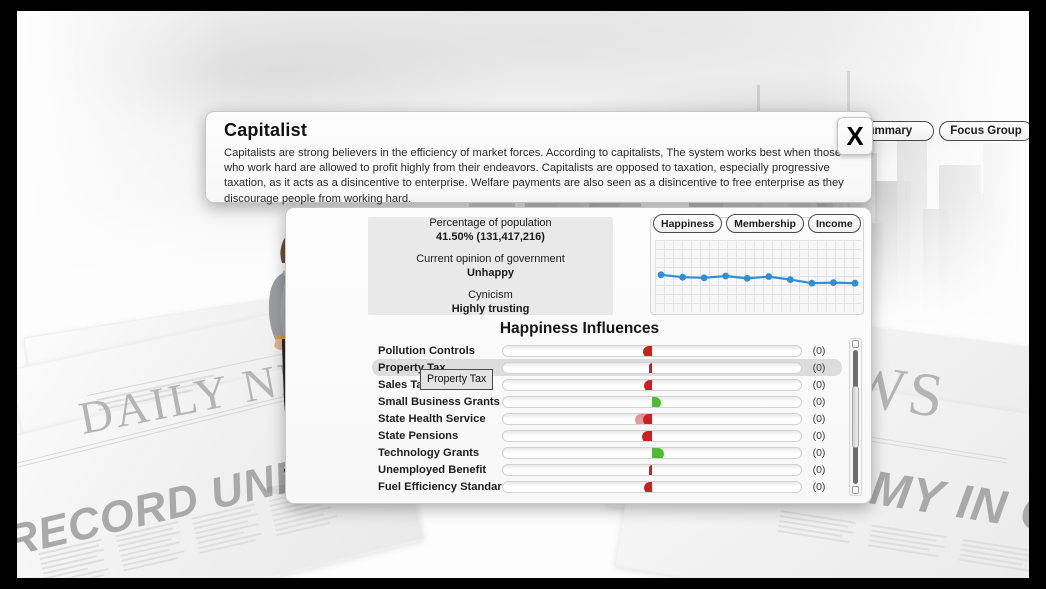  I want to click on opinion-stat: Current opinion of government Unhappy, so click(490, 266).